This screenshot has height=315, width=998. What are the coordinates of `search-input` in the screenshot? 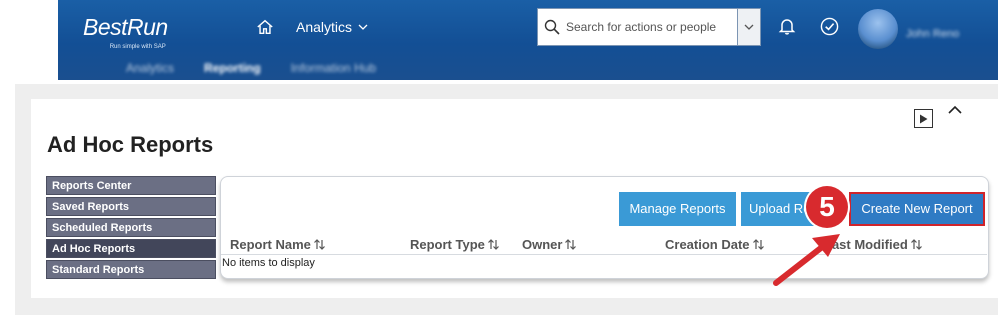 It's located at (651, 27).